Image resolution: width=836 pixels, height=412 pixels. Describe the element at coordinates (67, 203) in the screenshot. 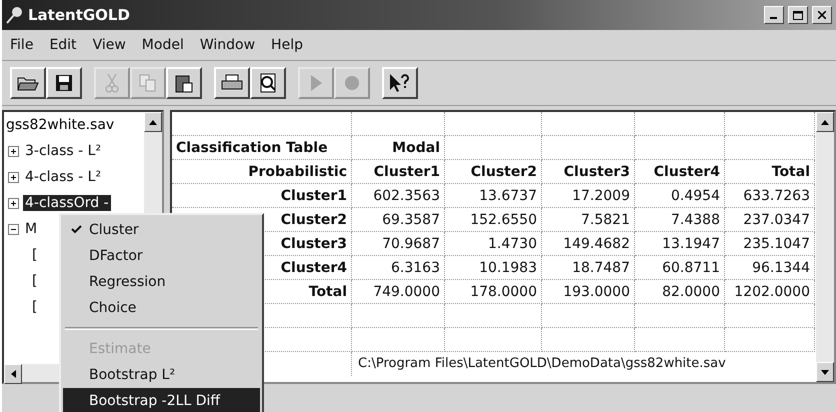

I see `tree-item: 4-classOrd -` at that location.